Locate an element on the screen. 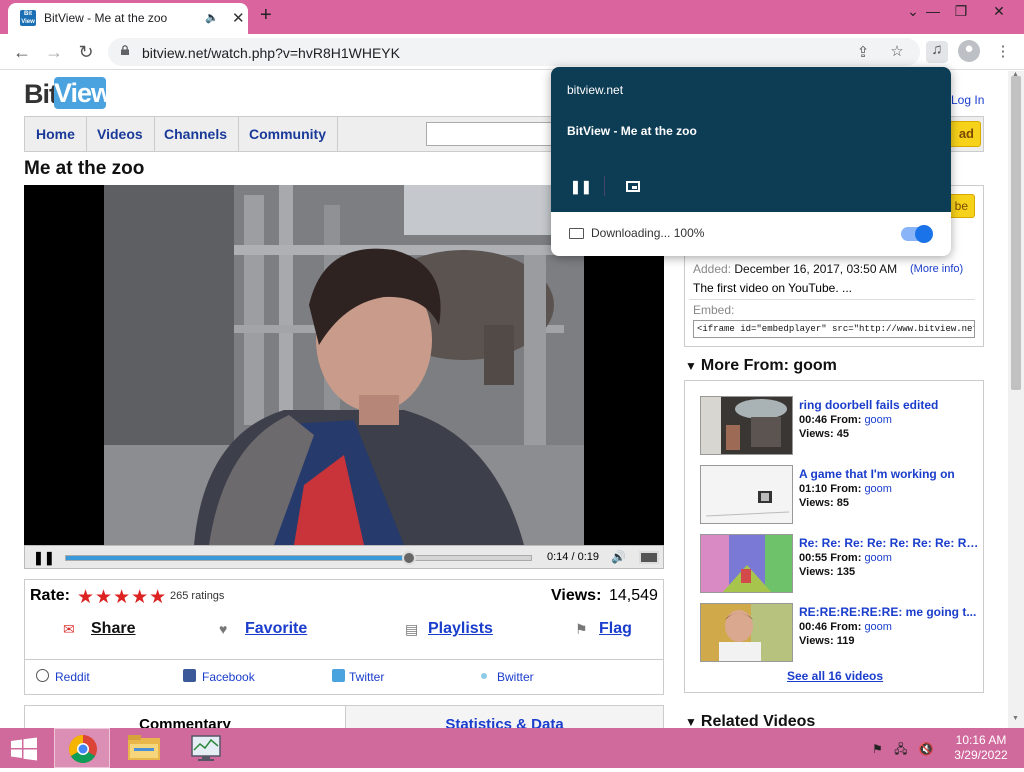 This screenshot has width=1024, height=772. nav-community: Community is located at coordinates (288, 134).